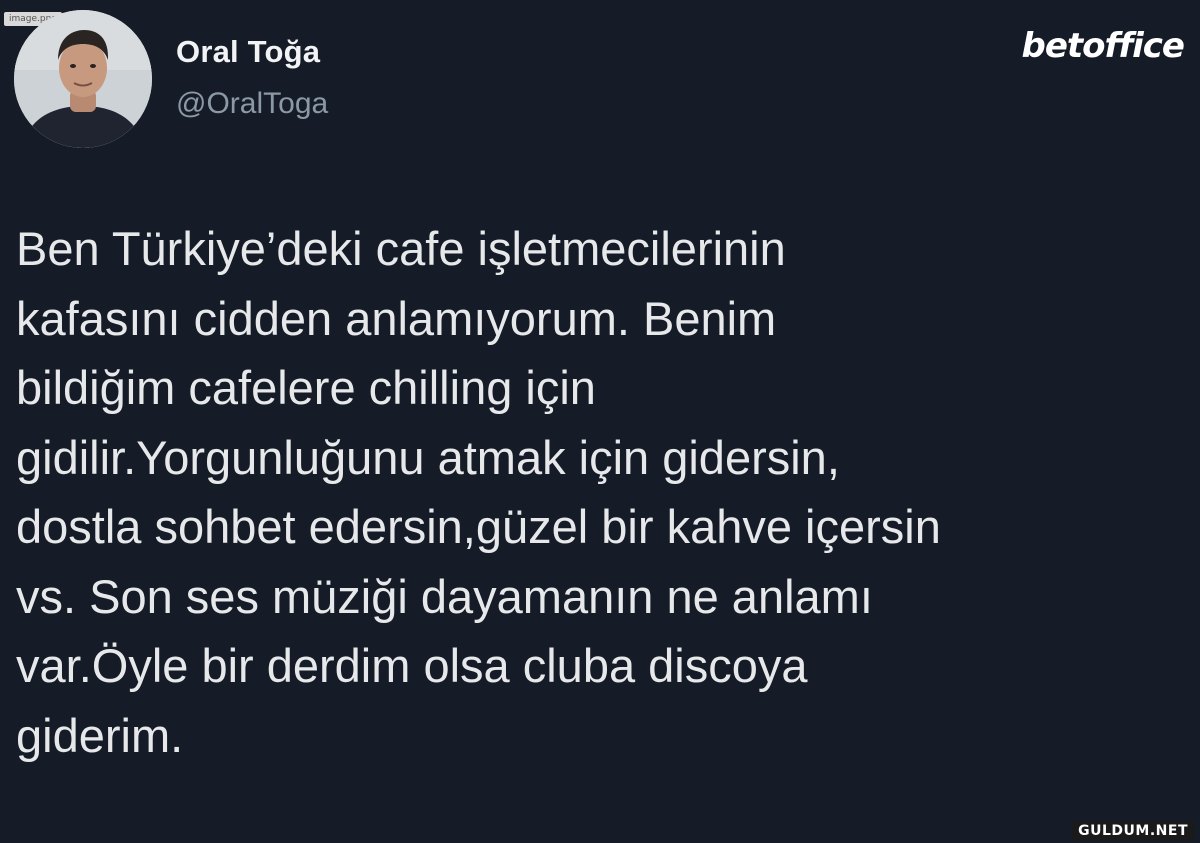  I want to click on profile-photo-icon, so click(83, 79).